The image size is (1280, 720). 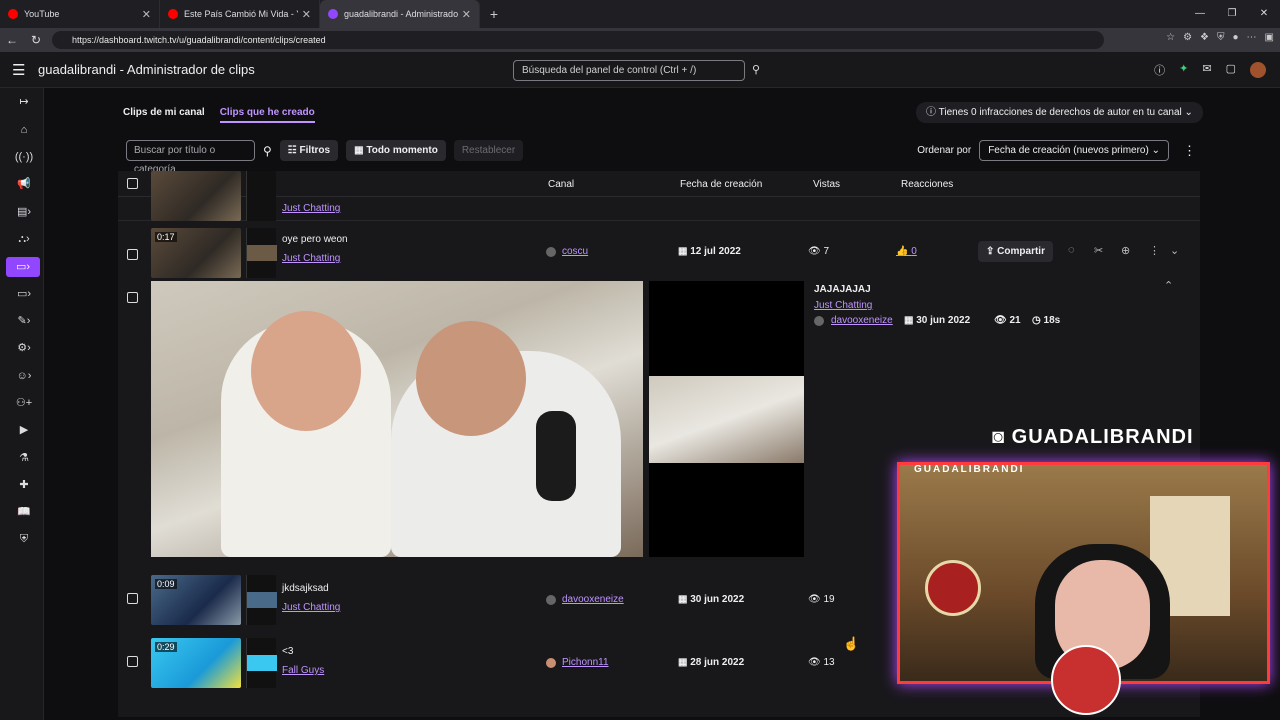 I want to click on chevron-up-icon: ⌃, so click(x=1168, y=285).